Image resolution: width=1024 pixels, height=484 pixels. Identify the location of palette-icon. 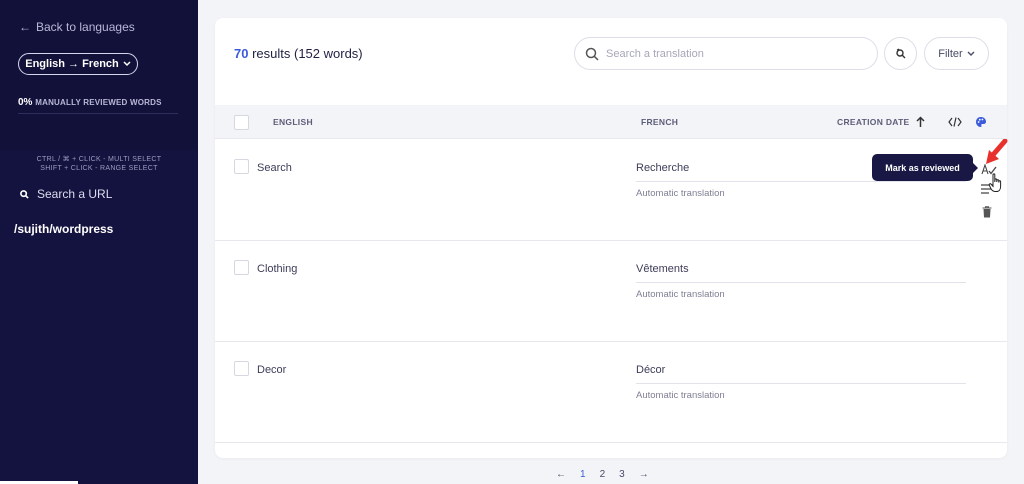
(981, 122).